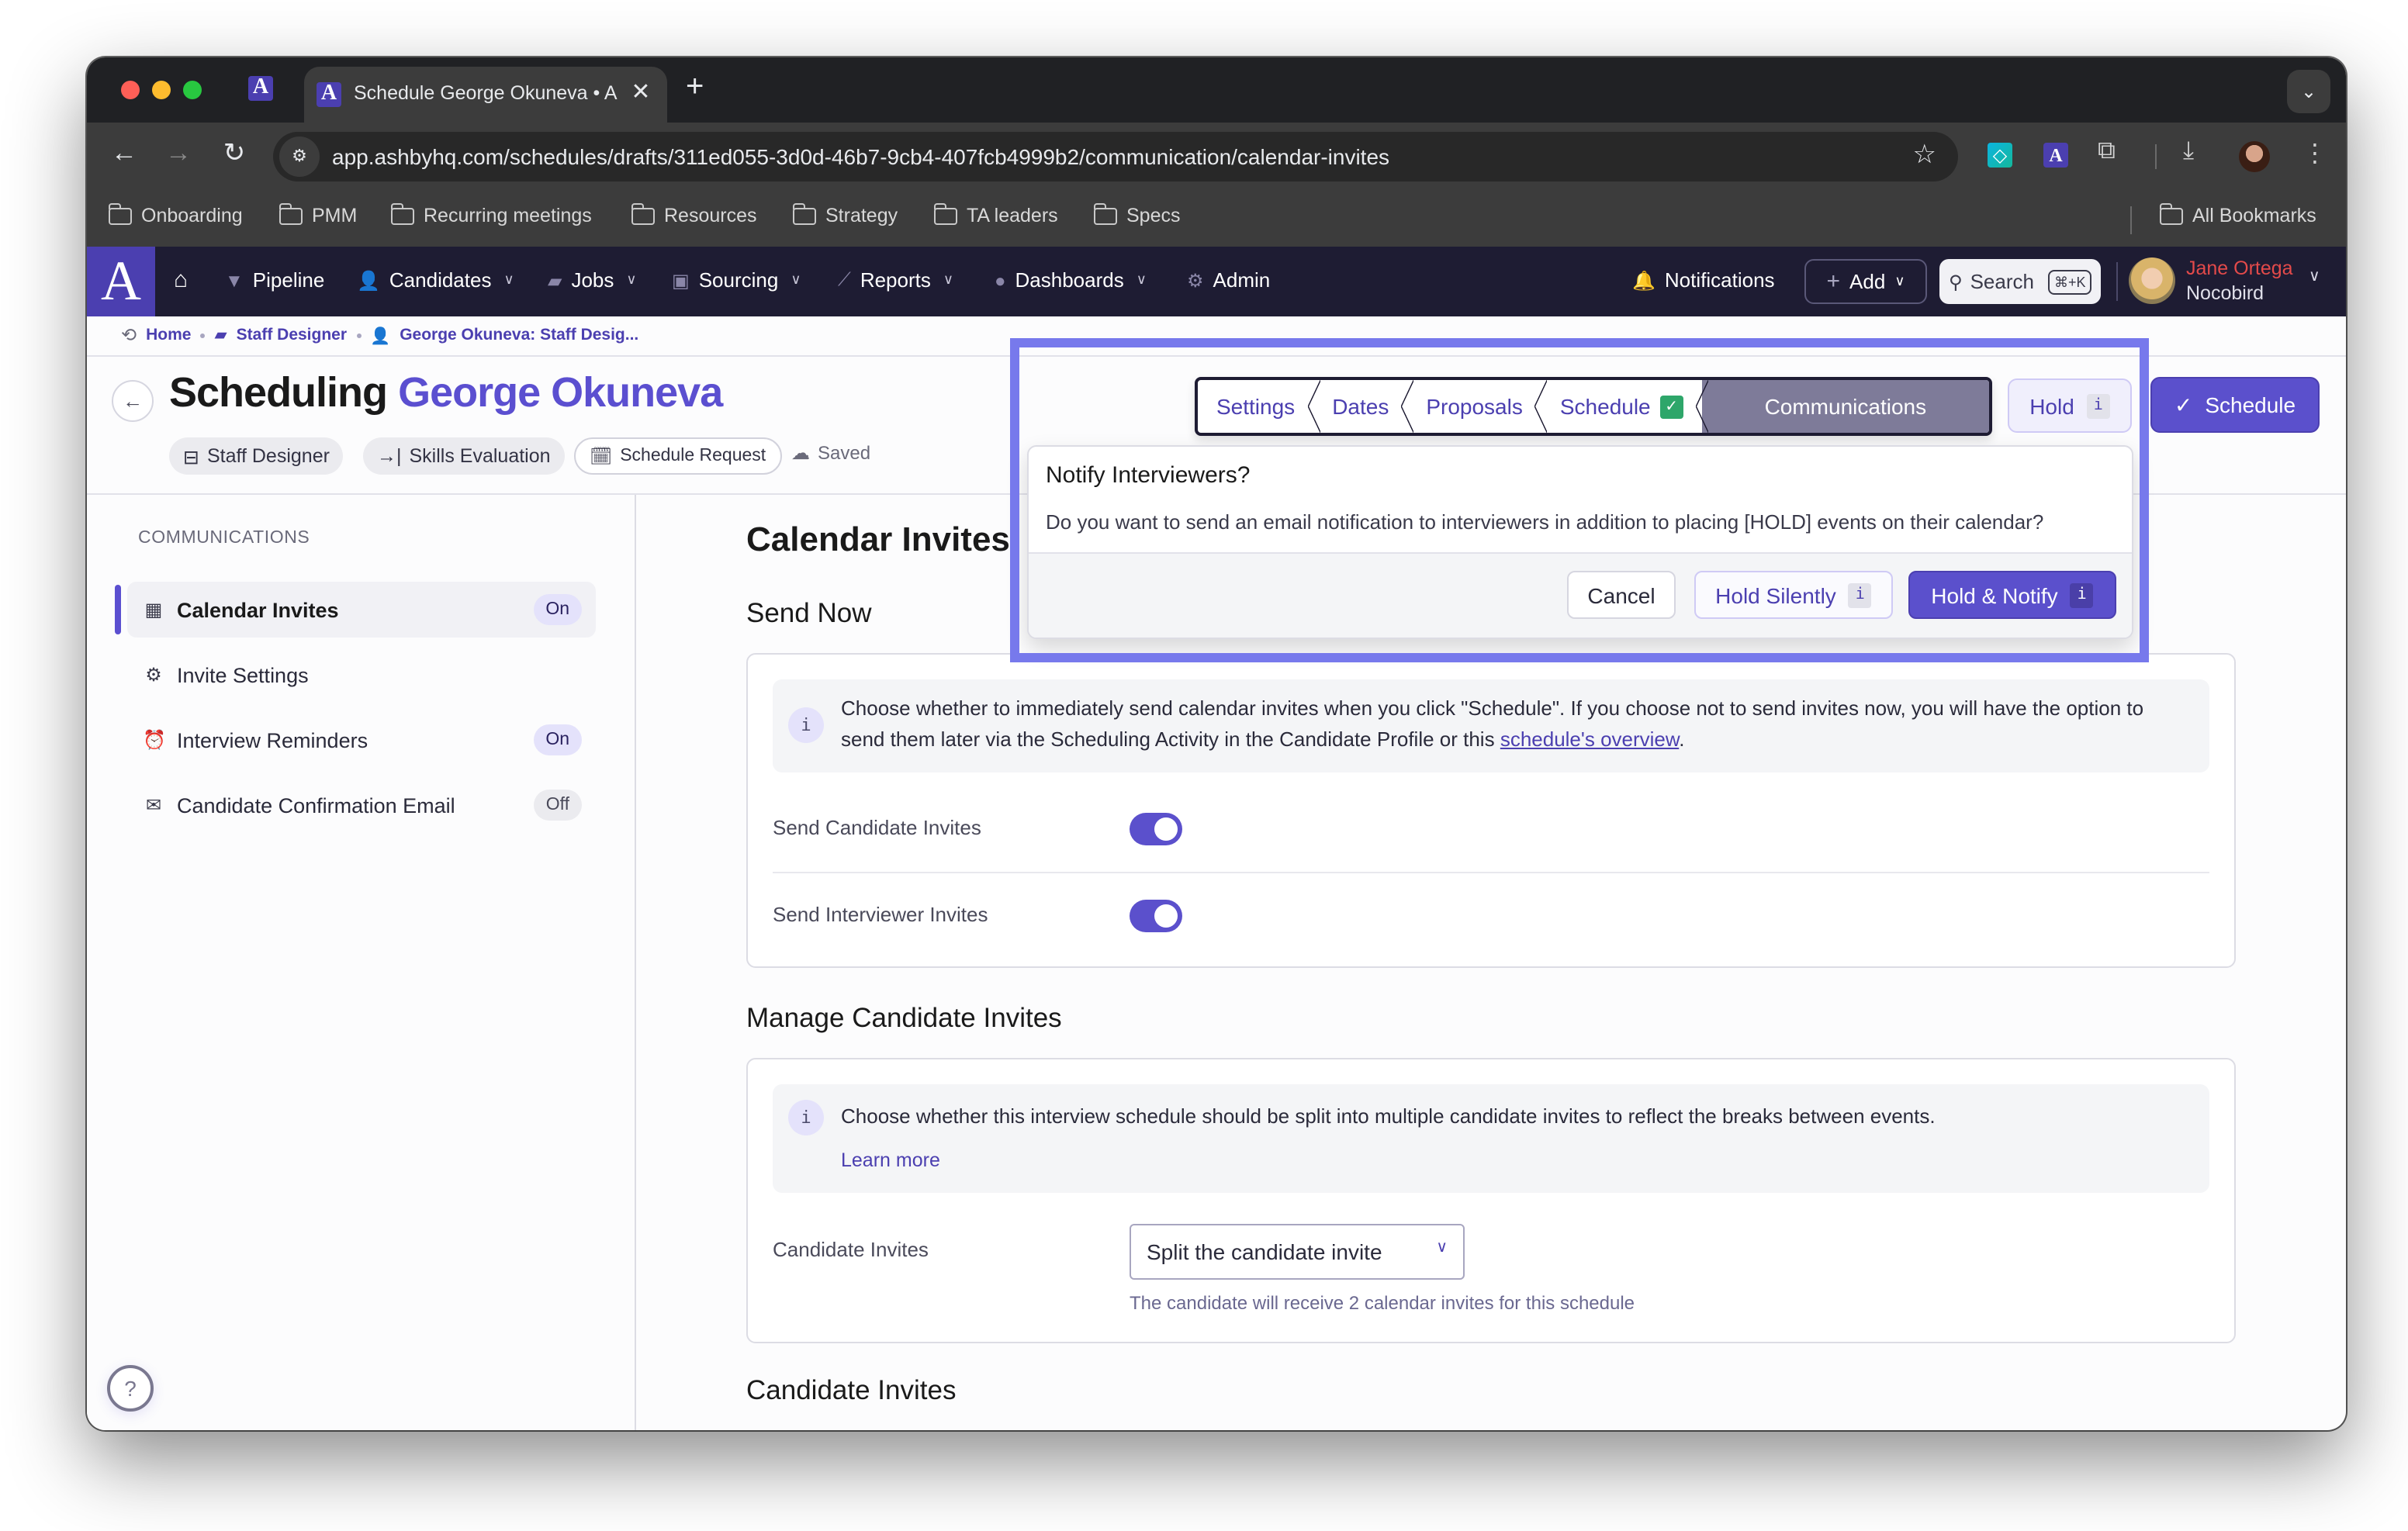 The width and height of the screenshot is (2408, 1531). I want to click on nav-candidates: 👤 Candidates ∨, so click(436, 280).